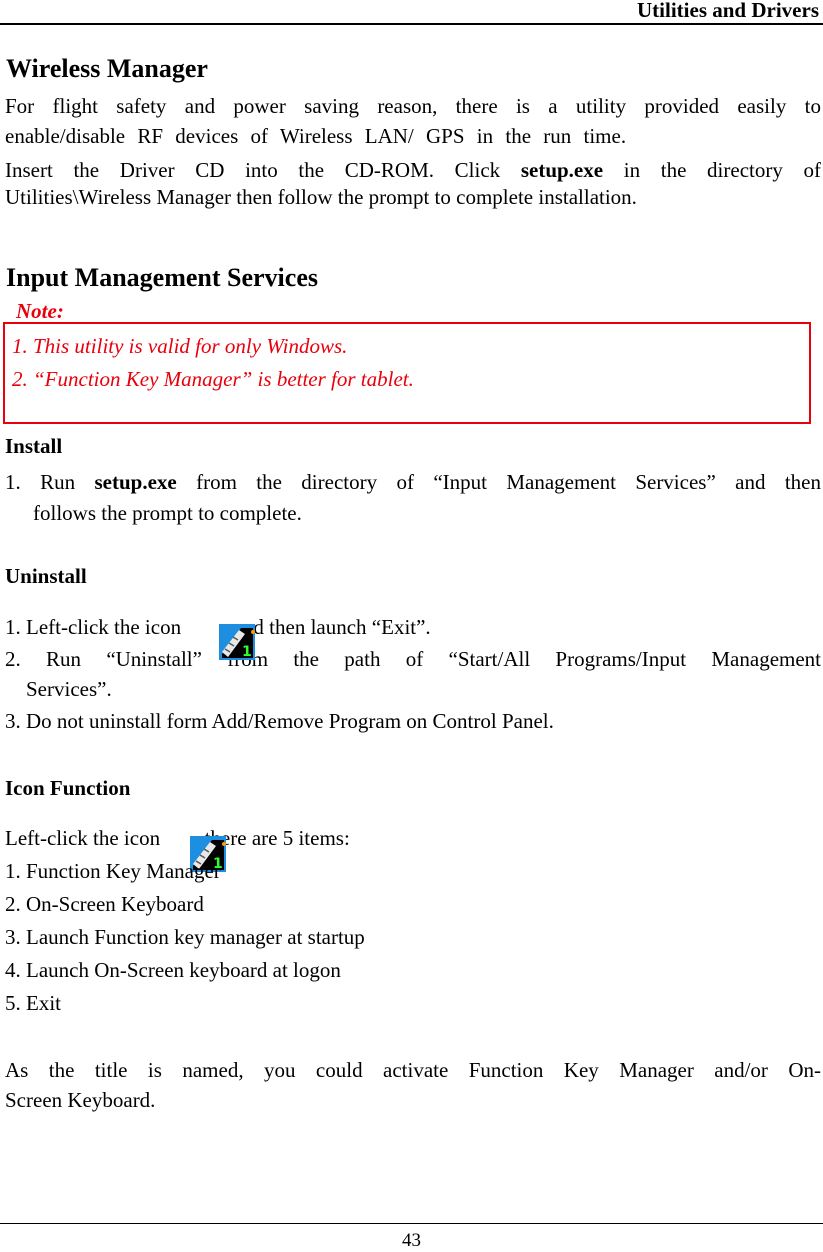 The height and width of the screenshot is (1252, 823). I want to click on header-rule, so click(411, 24).